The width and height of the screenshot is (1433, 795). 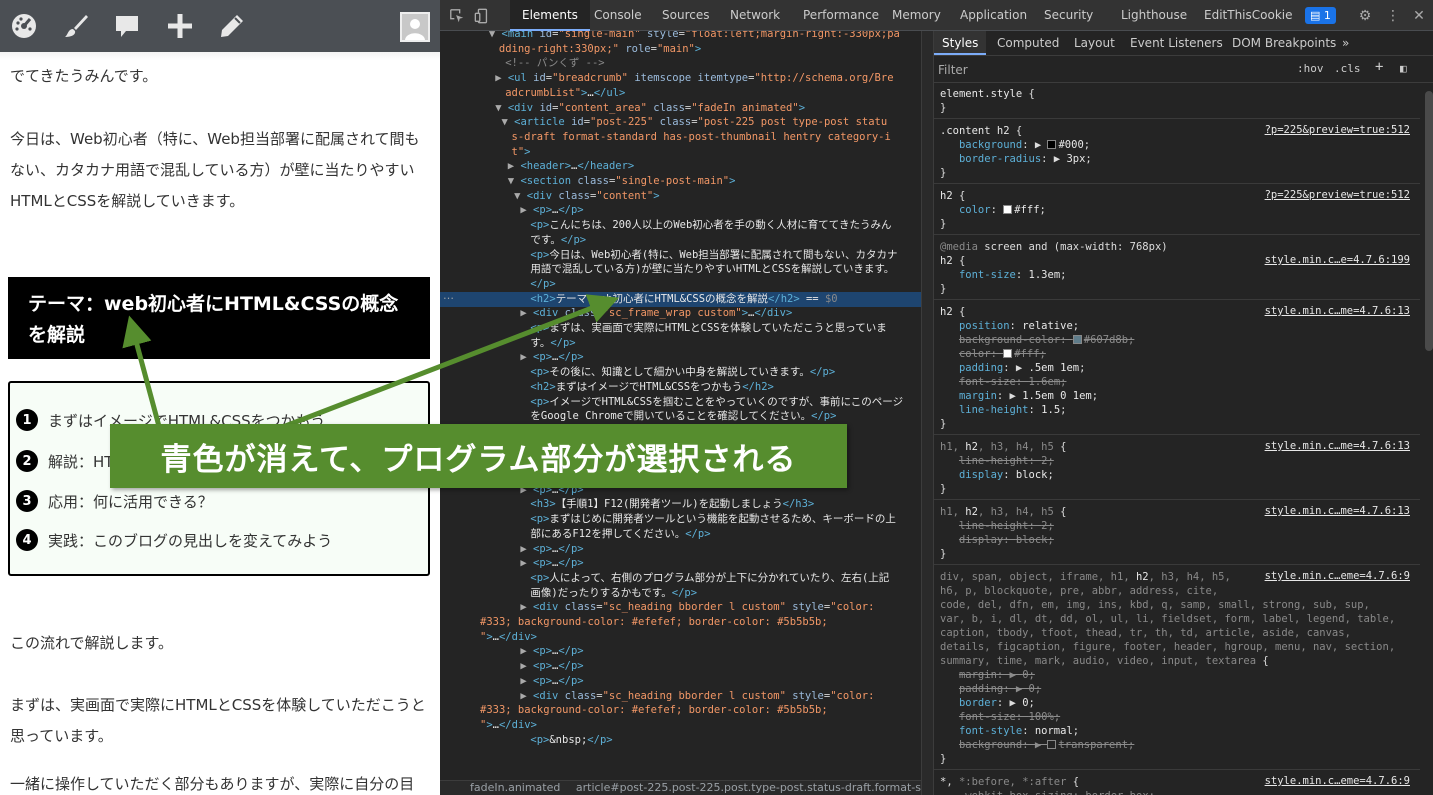 What do you see at coordinates (680, 402) in the screenshot?
I see `dom-tree-line: <p>イメージでHTML&CSSを掴むことをやっていくのですが、事前にこのページ` at bounding box center [680, 402].